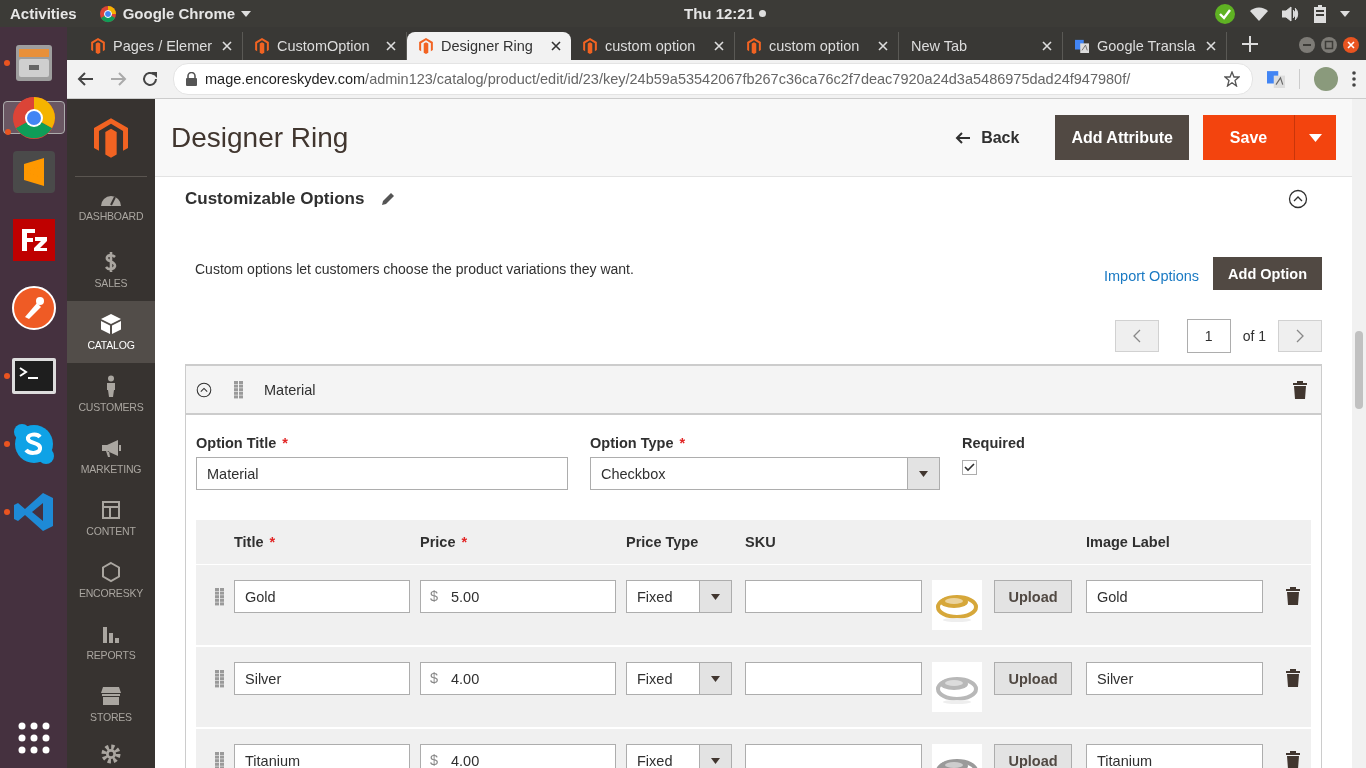 This screenshot has width=1366, height=768. What do you see at coordinates (1248, 137) in the screenshot?
I see `save-button: Save` at bounding box center [1248, 137].